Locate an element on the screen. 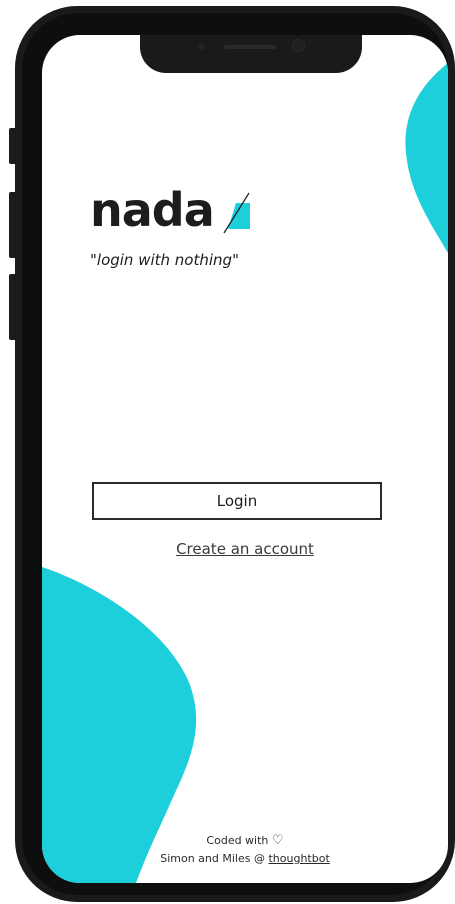 The width and height of the screenshot is (455, 904). front-camera is located at coordinates (298, 45).